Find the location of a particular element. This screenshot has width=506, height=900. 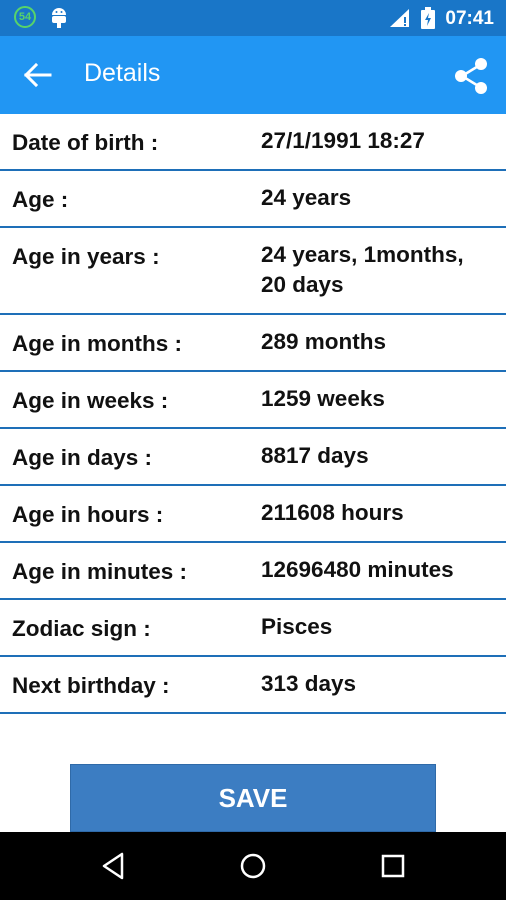

back-button is located at coordinates (39, 75).